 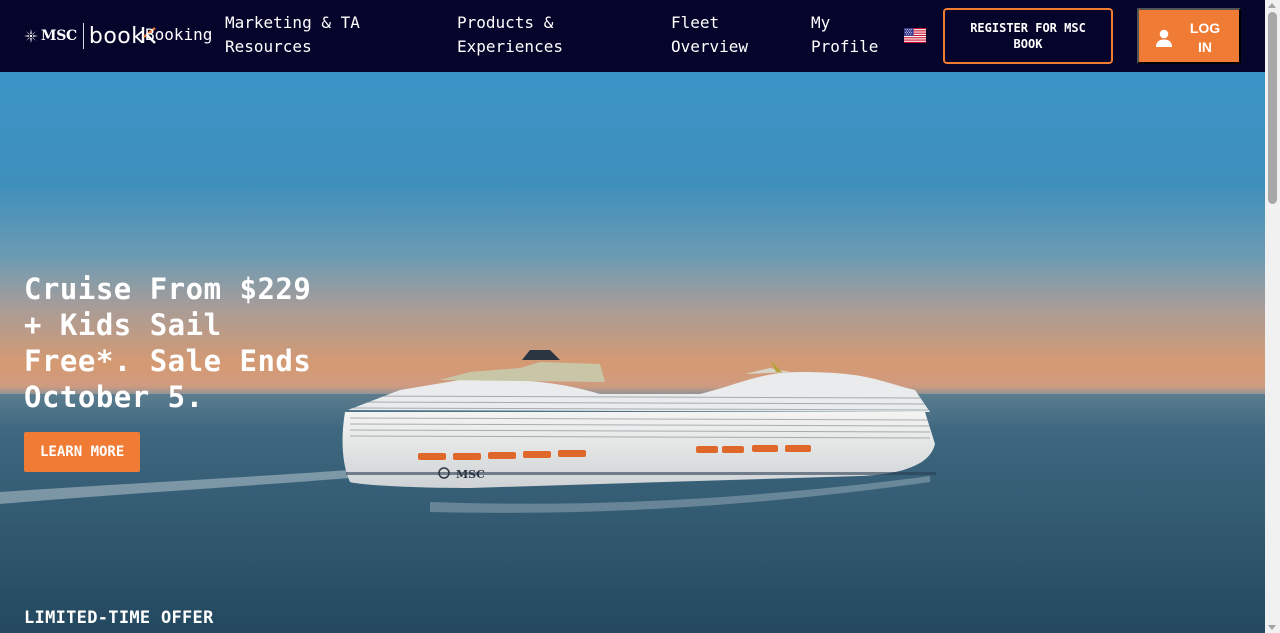 What do you see at coordinates (915, 35) in the screenshot?
I see `us-flag-icon` at bounding box center [915, 35].